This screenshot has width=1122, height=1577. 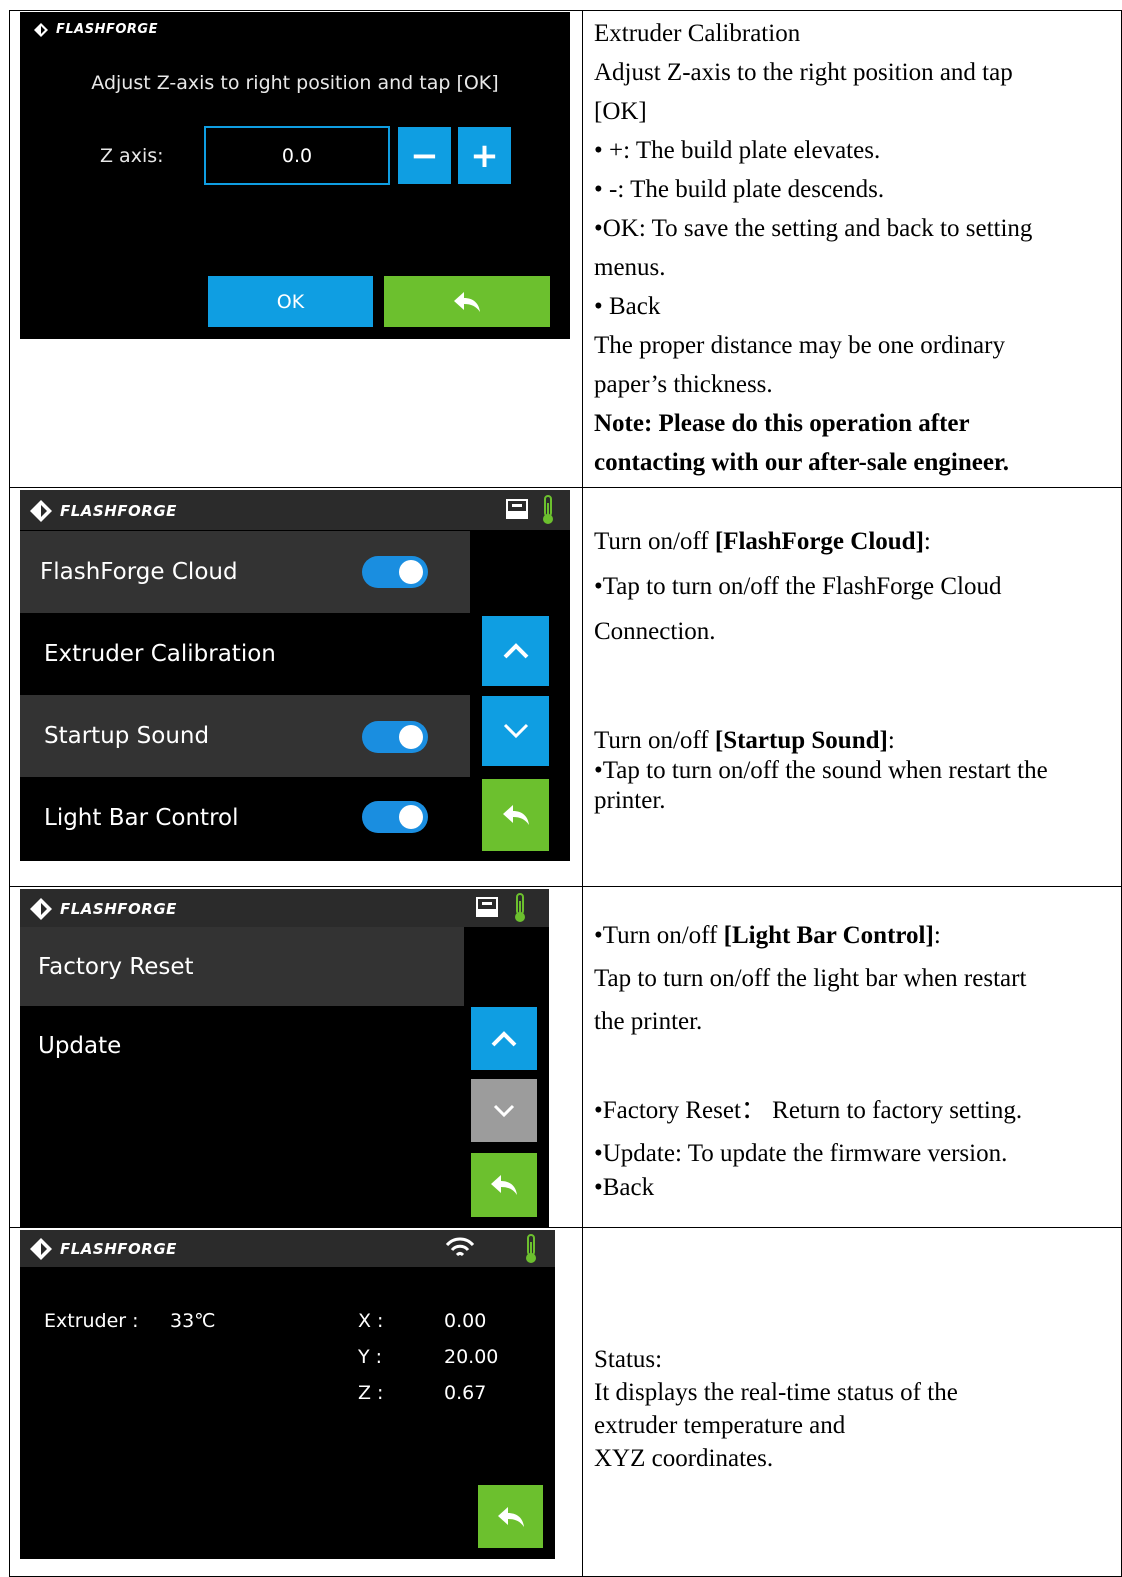 I want to click on desc-bullet: •Update: To update the firmware version., so click(x=801, y=1153).